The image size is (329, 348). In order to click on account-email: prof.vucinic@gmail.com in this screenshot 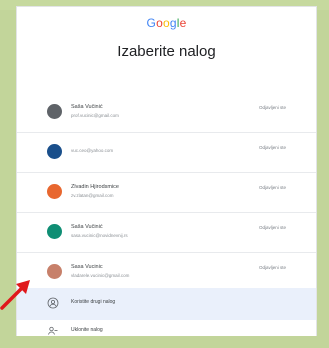, I will do `click(95, 115)`.